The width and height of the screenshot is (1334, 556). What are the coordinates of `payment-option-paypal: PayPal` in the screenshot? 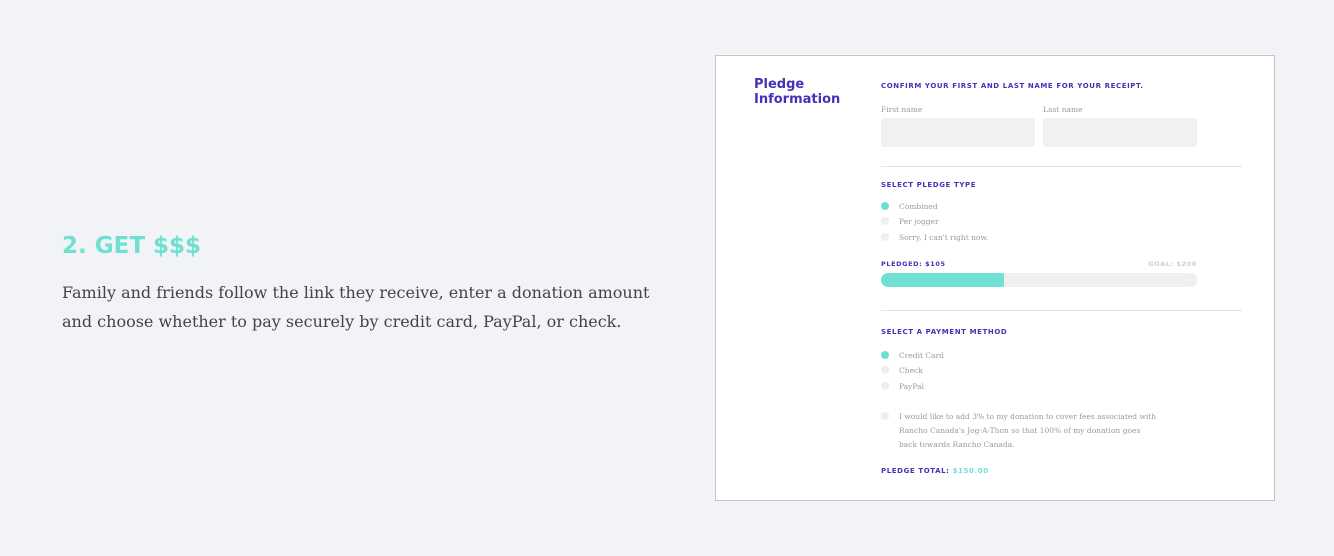 It's located at (902, 386).